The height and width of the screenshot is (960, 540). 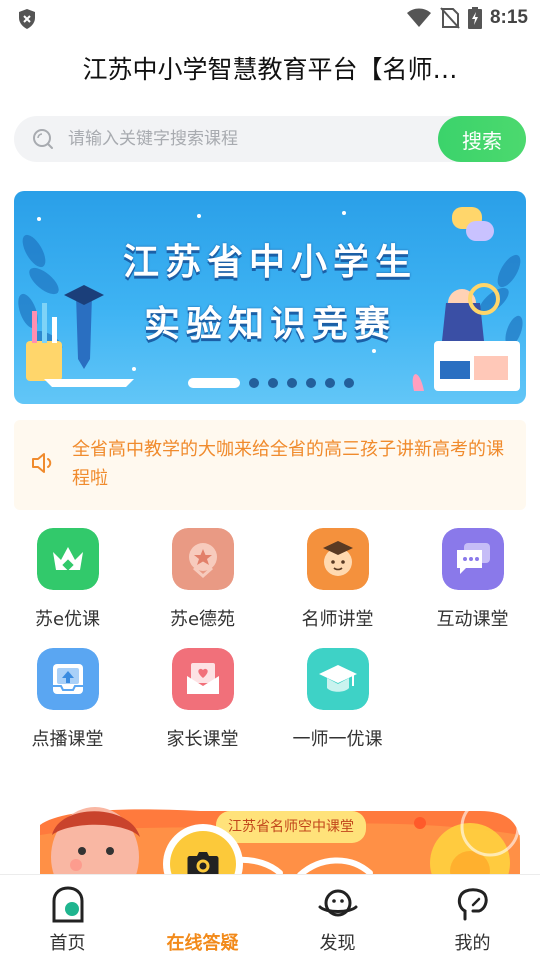 What do you see at coordinates (253, 139) in the screenshot?
I see `search-input` at bounding box center [253, 139].